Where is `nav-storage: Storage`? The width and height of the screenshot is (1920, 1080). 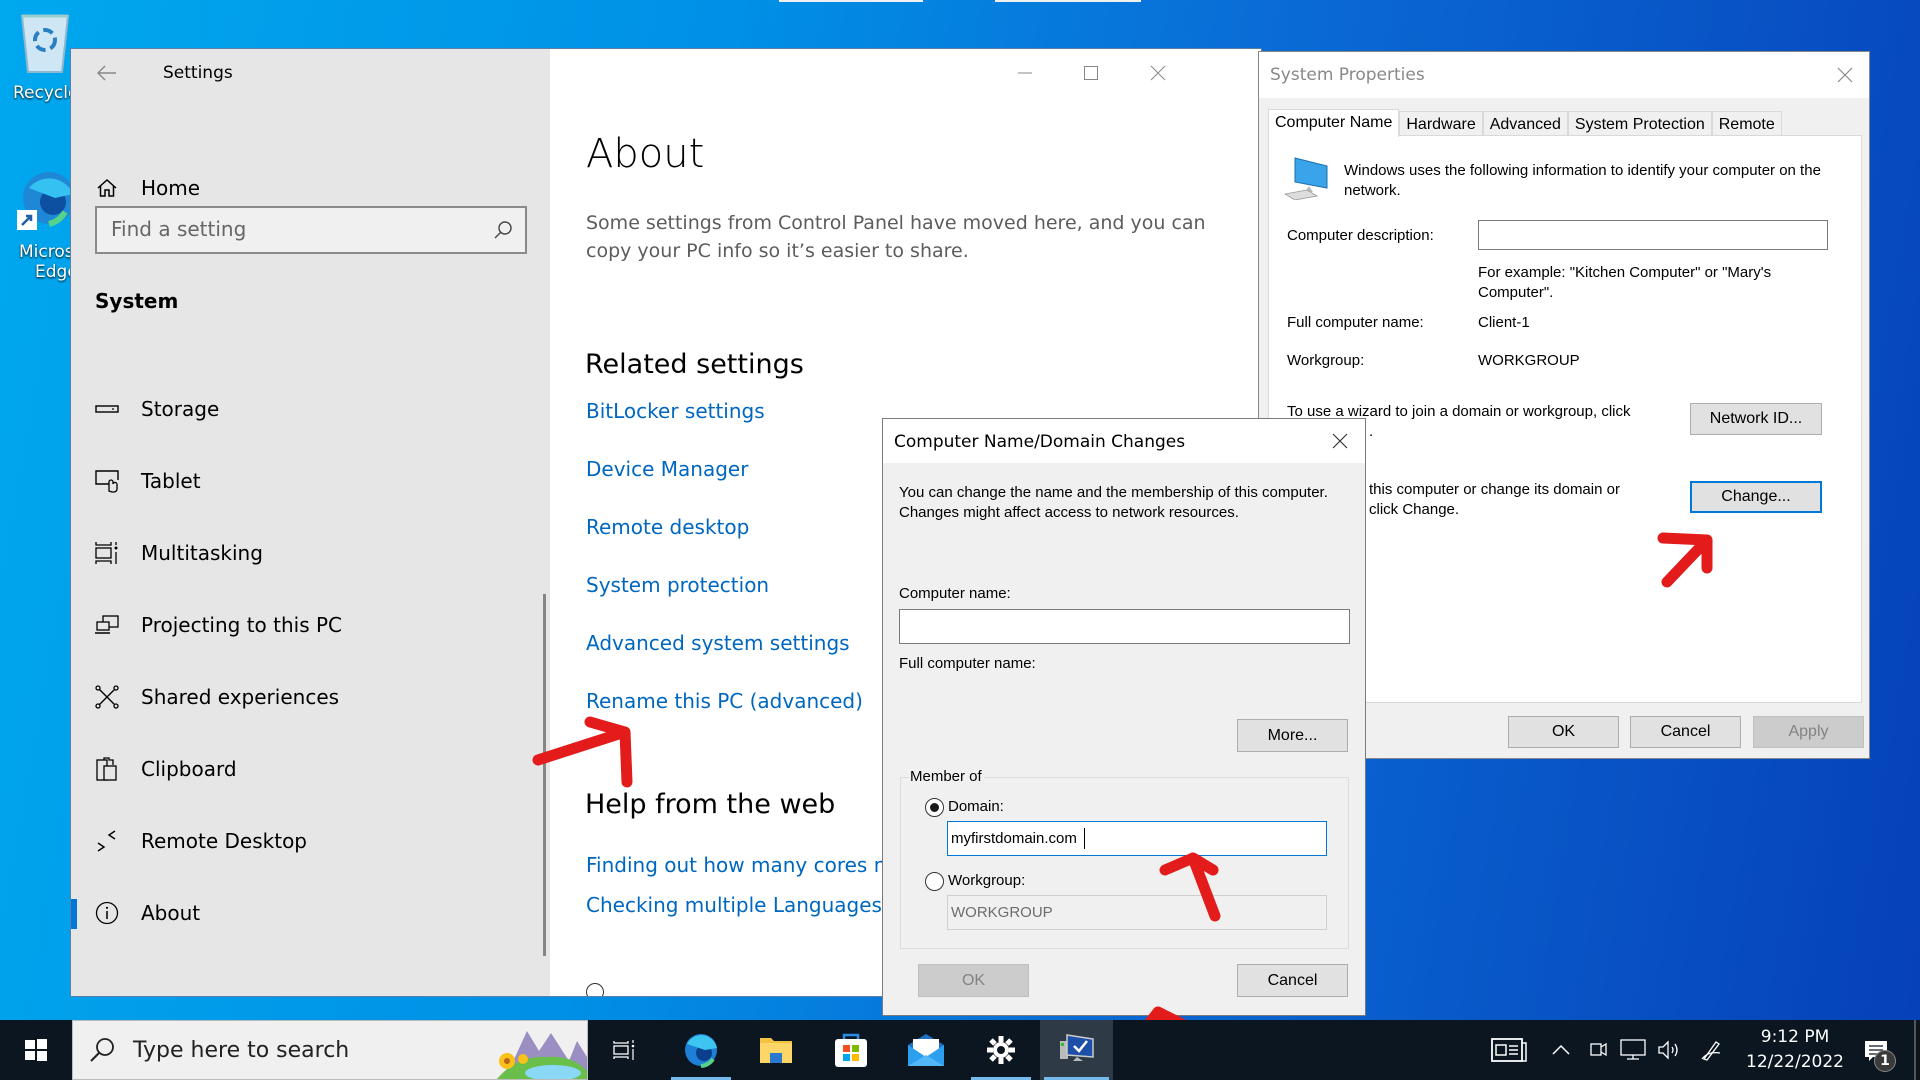 nav-storage: Storage is located at coordinates (157, 409).